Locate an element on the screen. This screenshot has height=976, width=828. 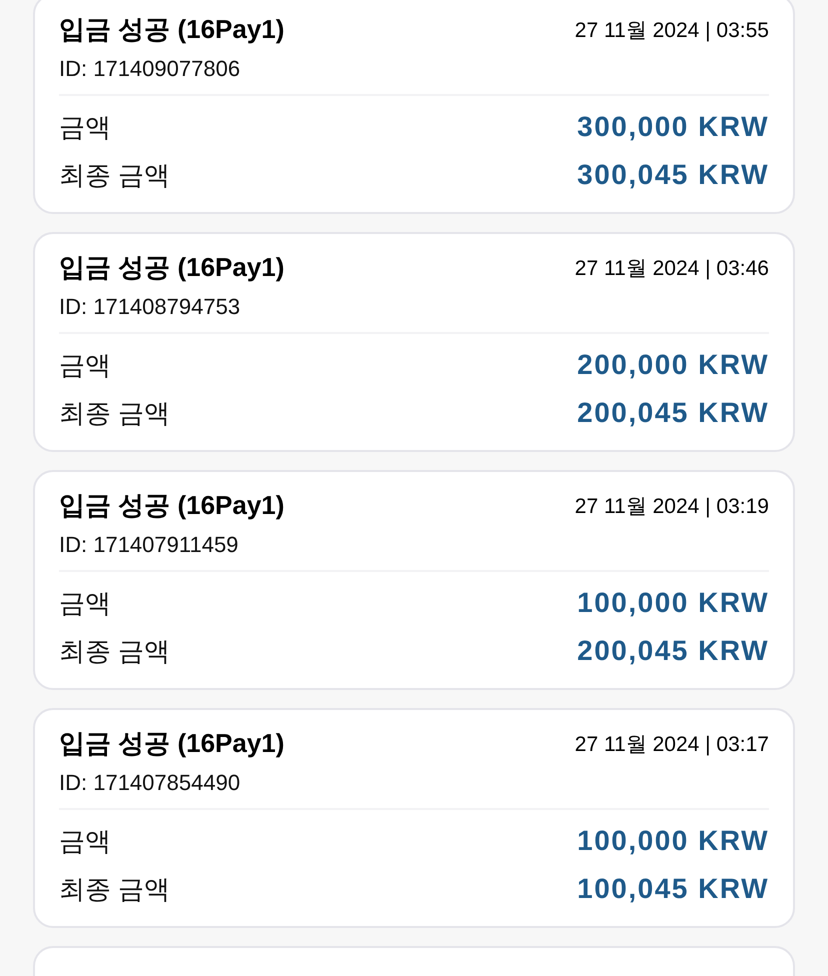
transaction-id: ID: 171409077806 is located at coordinates (149, 69).